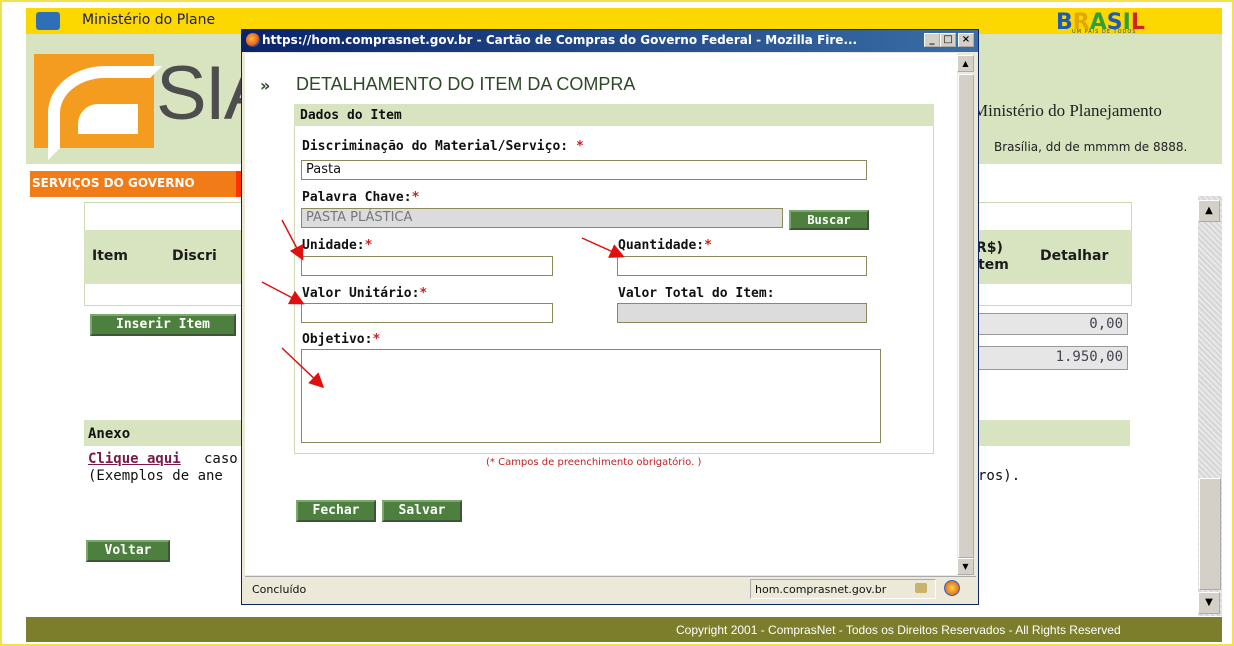 The height and width of the screenshot is (646, 1234). Describe the element at coordinates (427, 266) in the screenshot. I see `unidade-field` at that location.